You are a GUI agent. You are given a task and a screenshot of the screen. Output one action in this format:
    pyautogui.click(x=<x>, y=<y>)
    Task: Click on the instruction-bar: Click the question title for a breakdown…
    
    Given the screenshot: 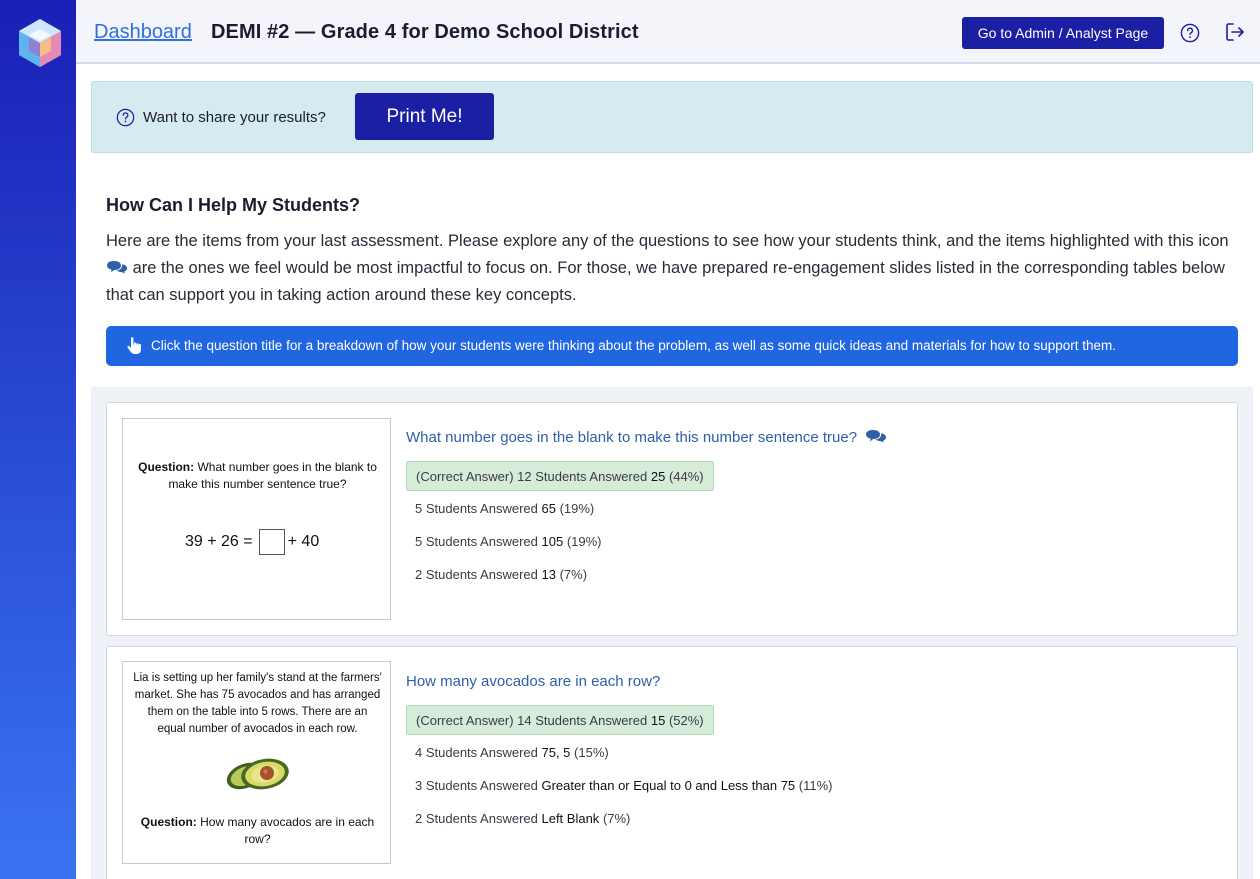 What is the action you would take?
    pyautogui.click(x=672, y=346)
    